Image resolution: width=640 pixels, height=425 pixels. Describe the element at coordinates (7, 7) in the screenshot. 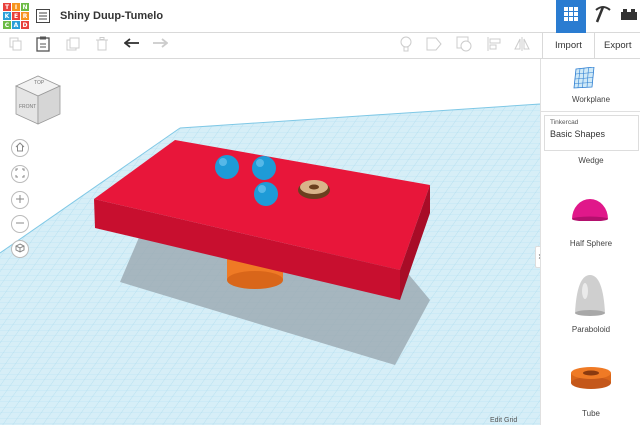

I see `logo-letter: T` at that location.